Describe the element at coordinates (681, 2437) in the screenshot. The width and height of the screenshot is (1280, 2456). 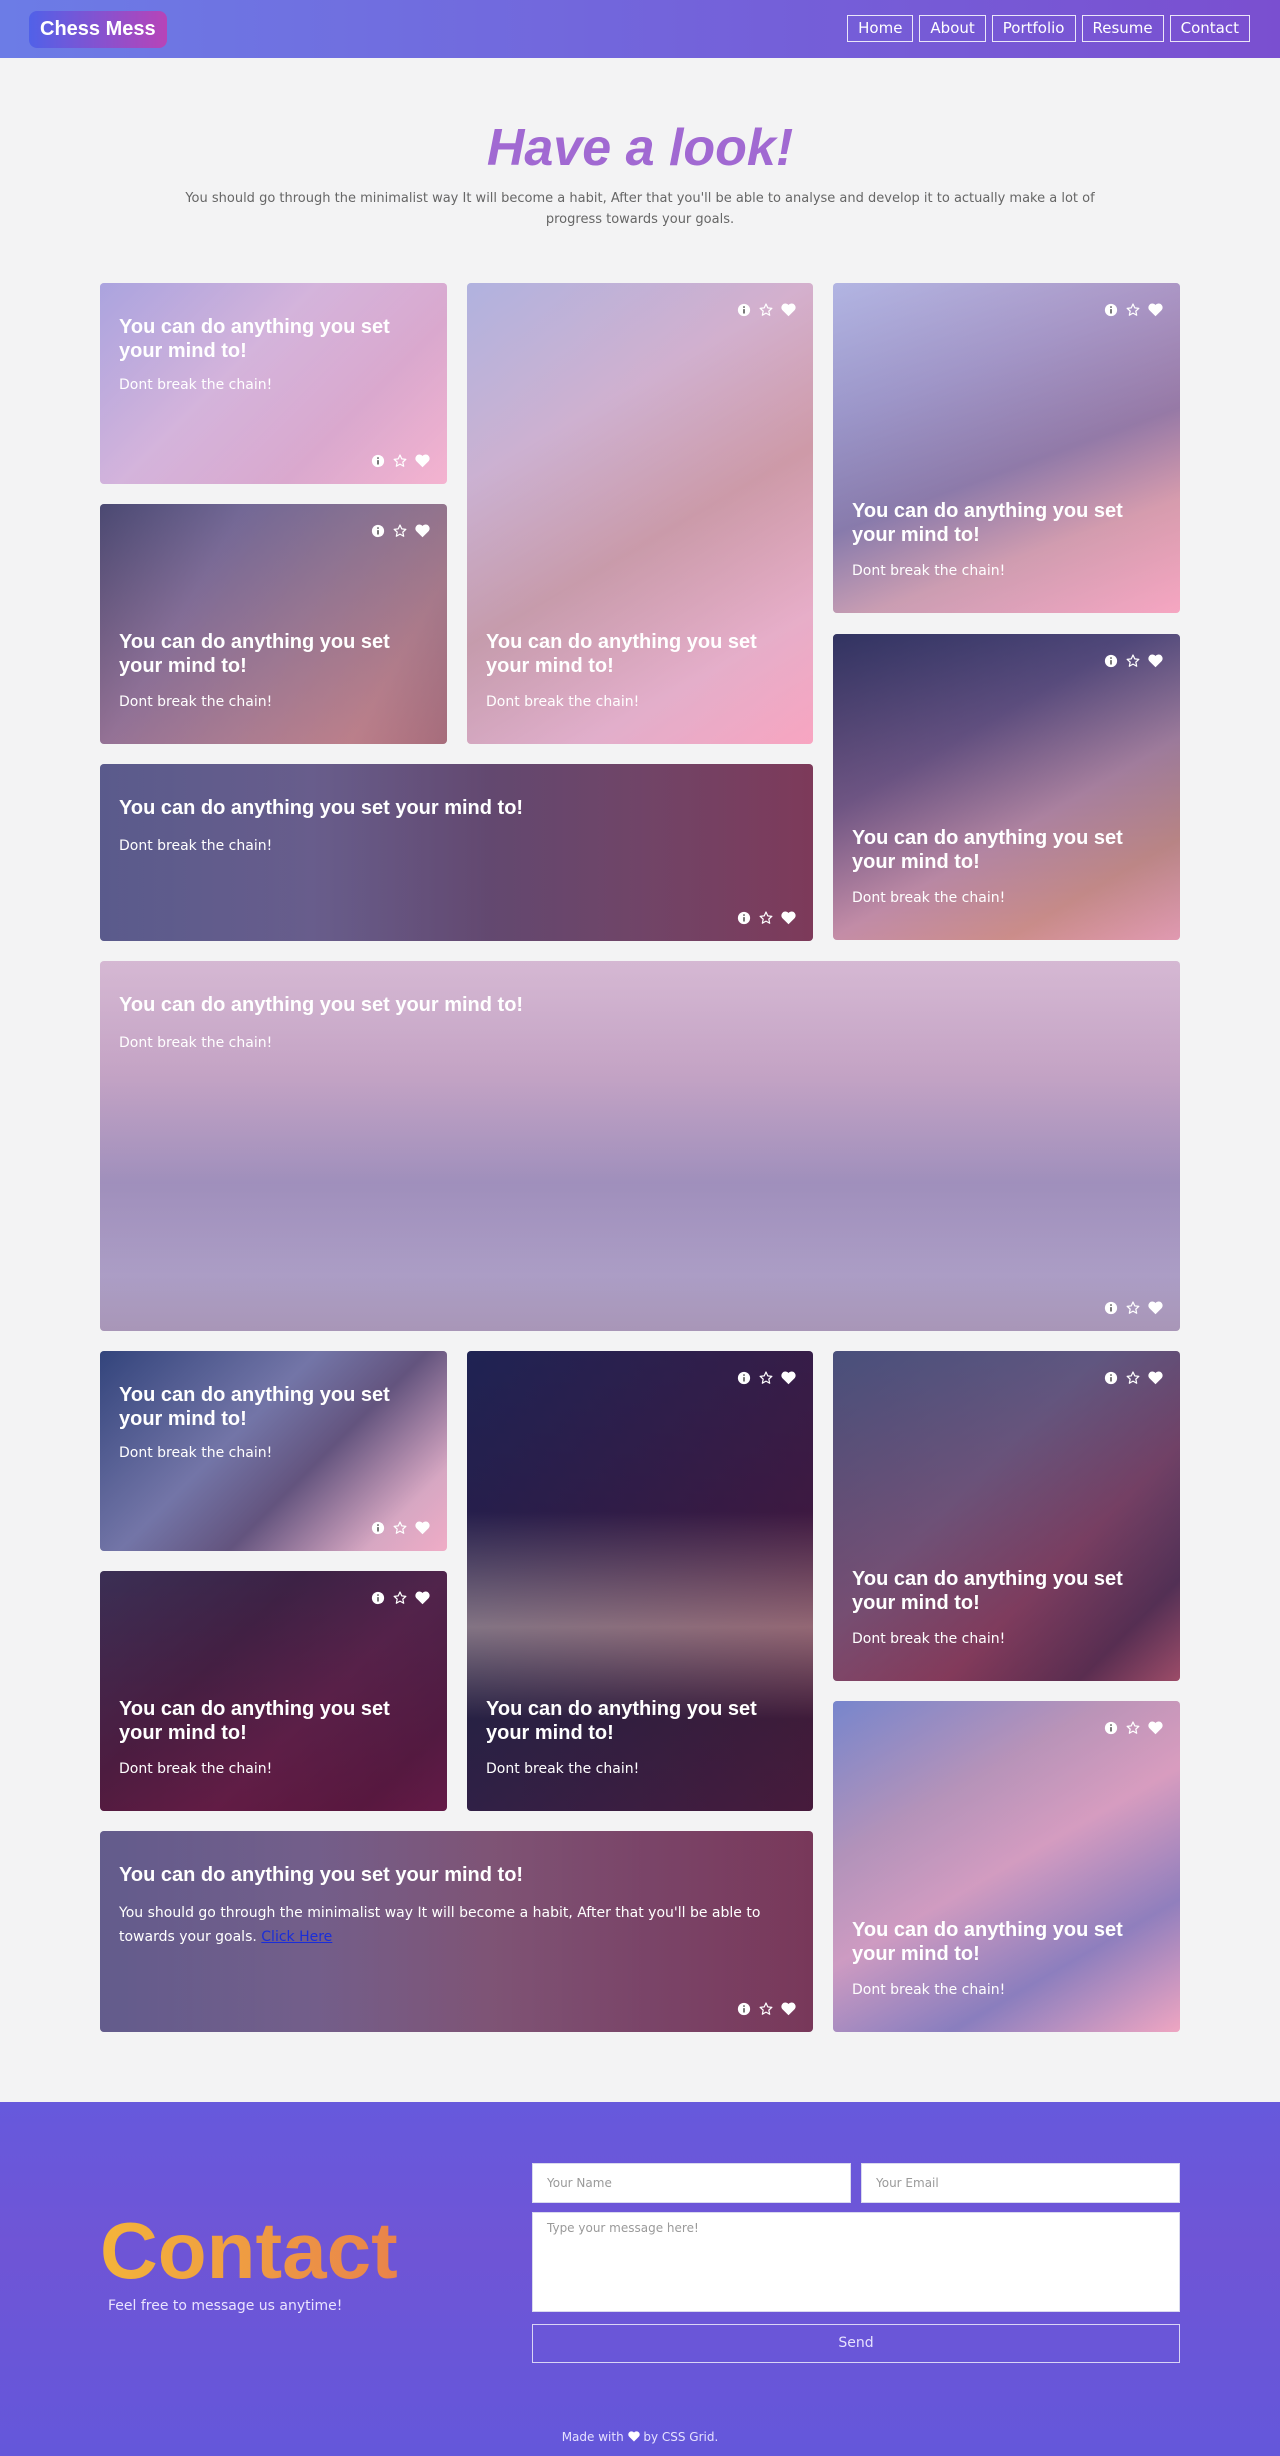
I see `footer-by: by CSS Grid.` at that location.